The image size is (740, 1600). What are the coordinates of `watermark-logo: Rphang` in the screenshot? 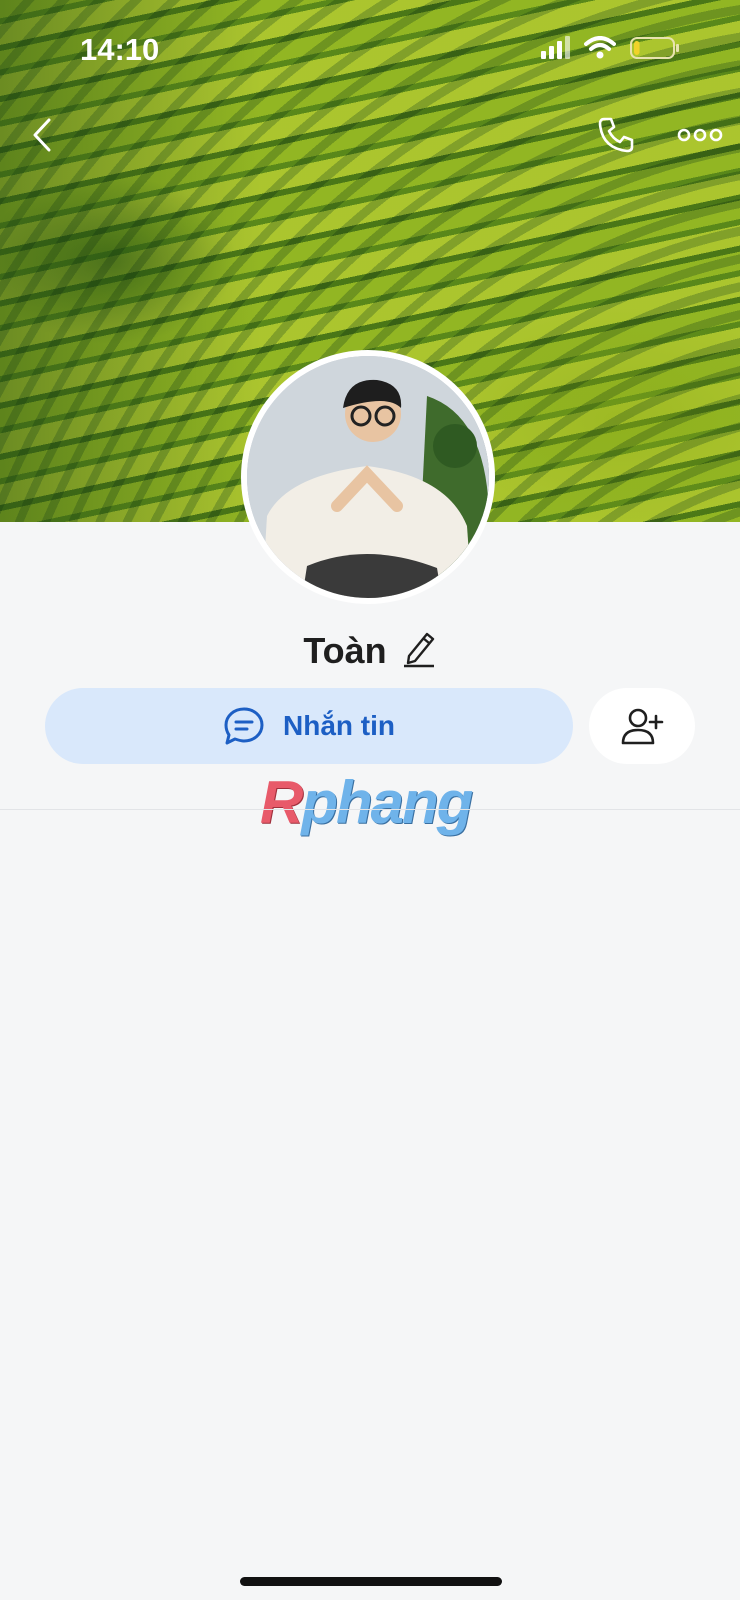 It's located at (366, 802).